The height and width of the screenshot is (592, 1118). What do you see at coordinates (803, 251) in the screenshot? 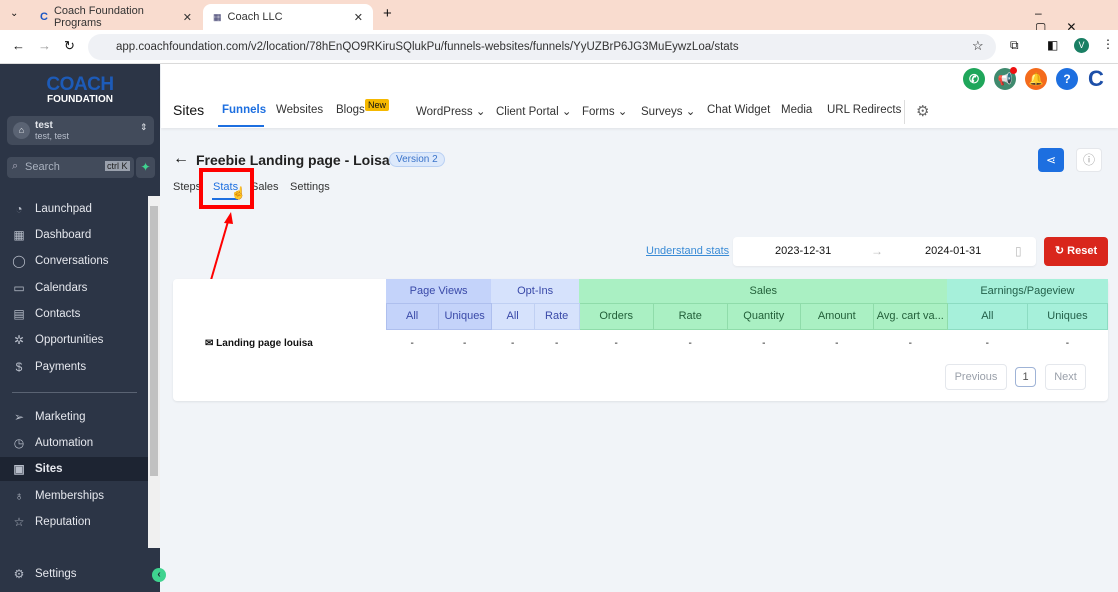
I see `date-from: 2023-12-31` at bounding box center [803, 251].